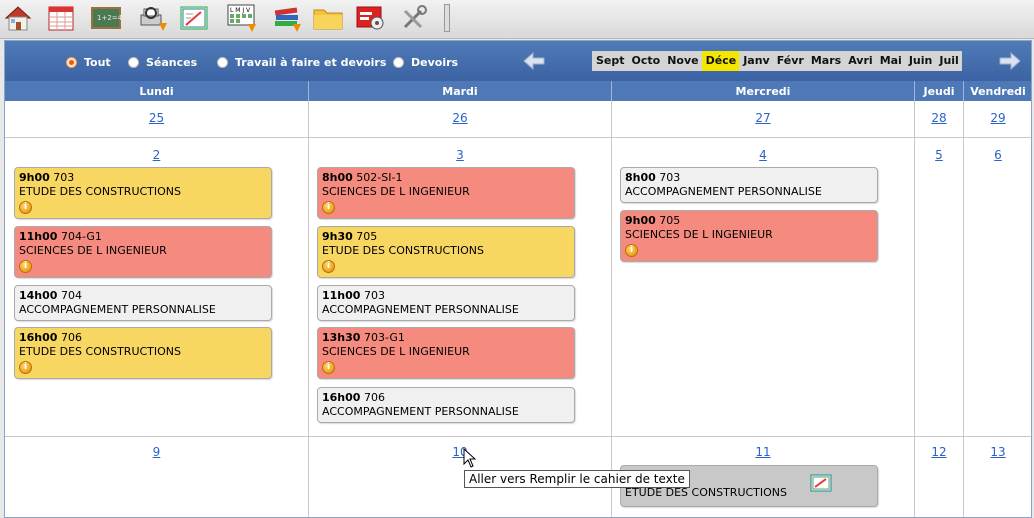 The width and height of the screenshot is (1034, 518). Describe the element at coordinates (153, 18) in the screenshot. I see `search-print-icon` at that location.